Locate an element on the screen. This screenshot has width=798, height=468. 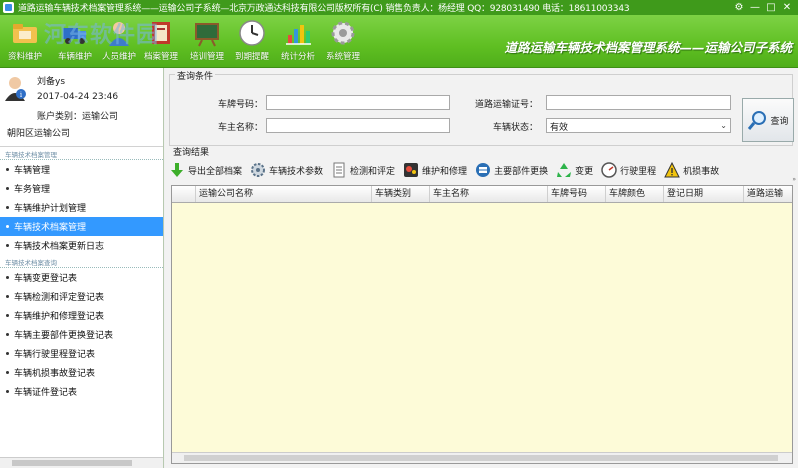
sidebar-item-change-register: 车辆变更登记表 is located at coordinates (81, 277).